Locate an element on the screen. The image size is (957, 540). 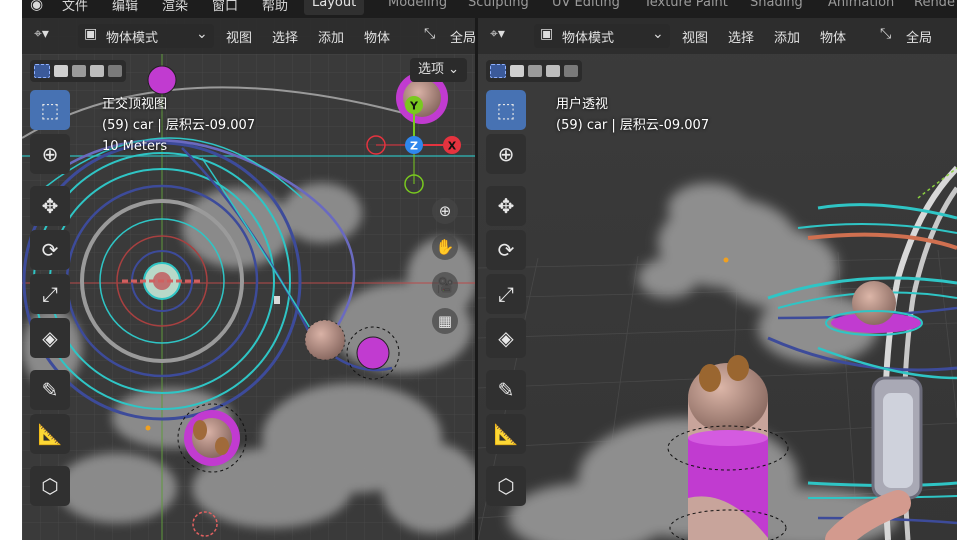
left-menu-object: 物体 is located at coordinates (377, 36).